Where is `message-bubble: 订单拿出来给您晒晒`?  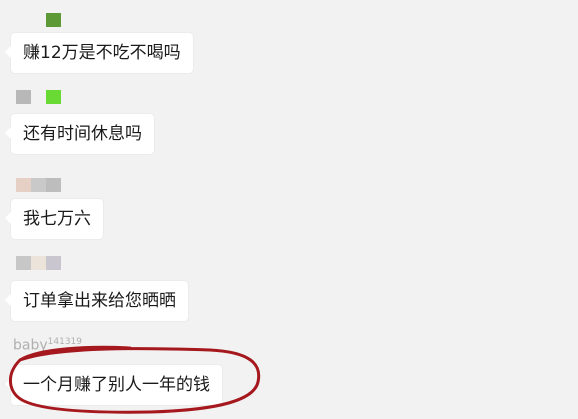
message-bubble: 订单拿出来给您晒晒 is located at coordinates (96, 301).